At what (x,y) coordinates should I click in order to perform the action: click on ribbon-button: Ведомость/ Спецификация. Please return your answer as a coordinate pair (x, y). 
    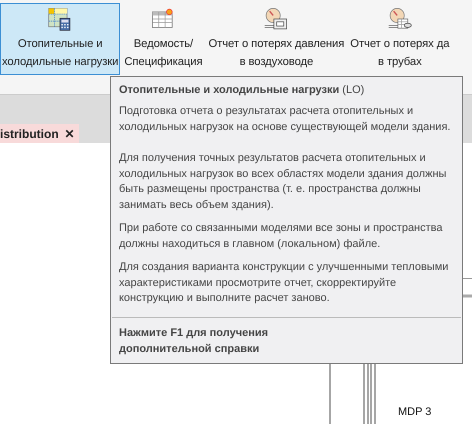
    Looking at the image, I should click on (163, 39).